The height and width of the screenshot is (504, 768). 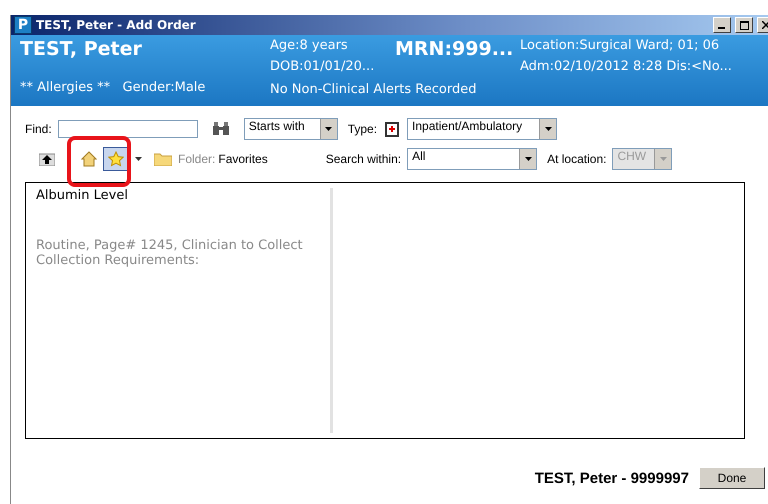 I want to click on gender-label: Gender:Male, so click(x=164, y=87).